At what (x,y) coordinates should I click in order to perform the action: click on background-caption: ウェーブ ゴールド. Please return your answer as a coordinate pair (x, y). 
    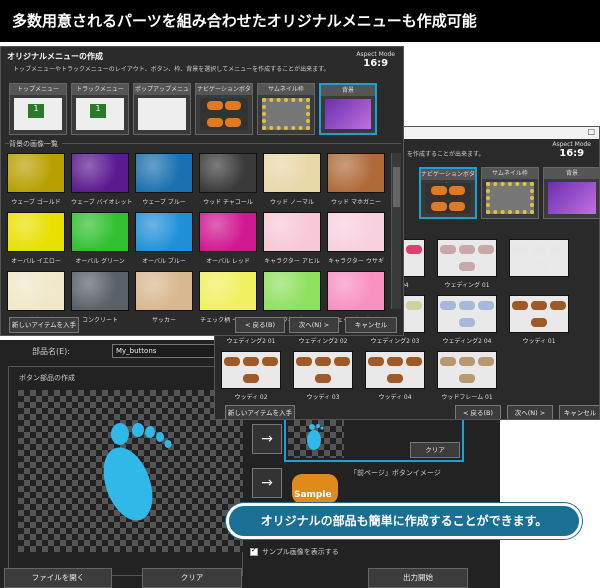
    Looking at the image, I should click on (36, 202).